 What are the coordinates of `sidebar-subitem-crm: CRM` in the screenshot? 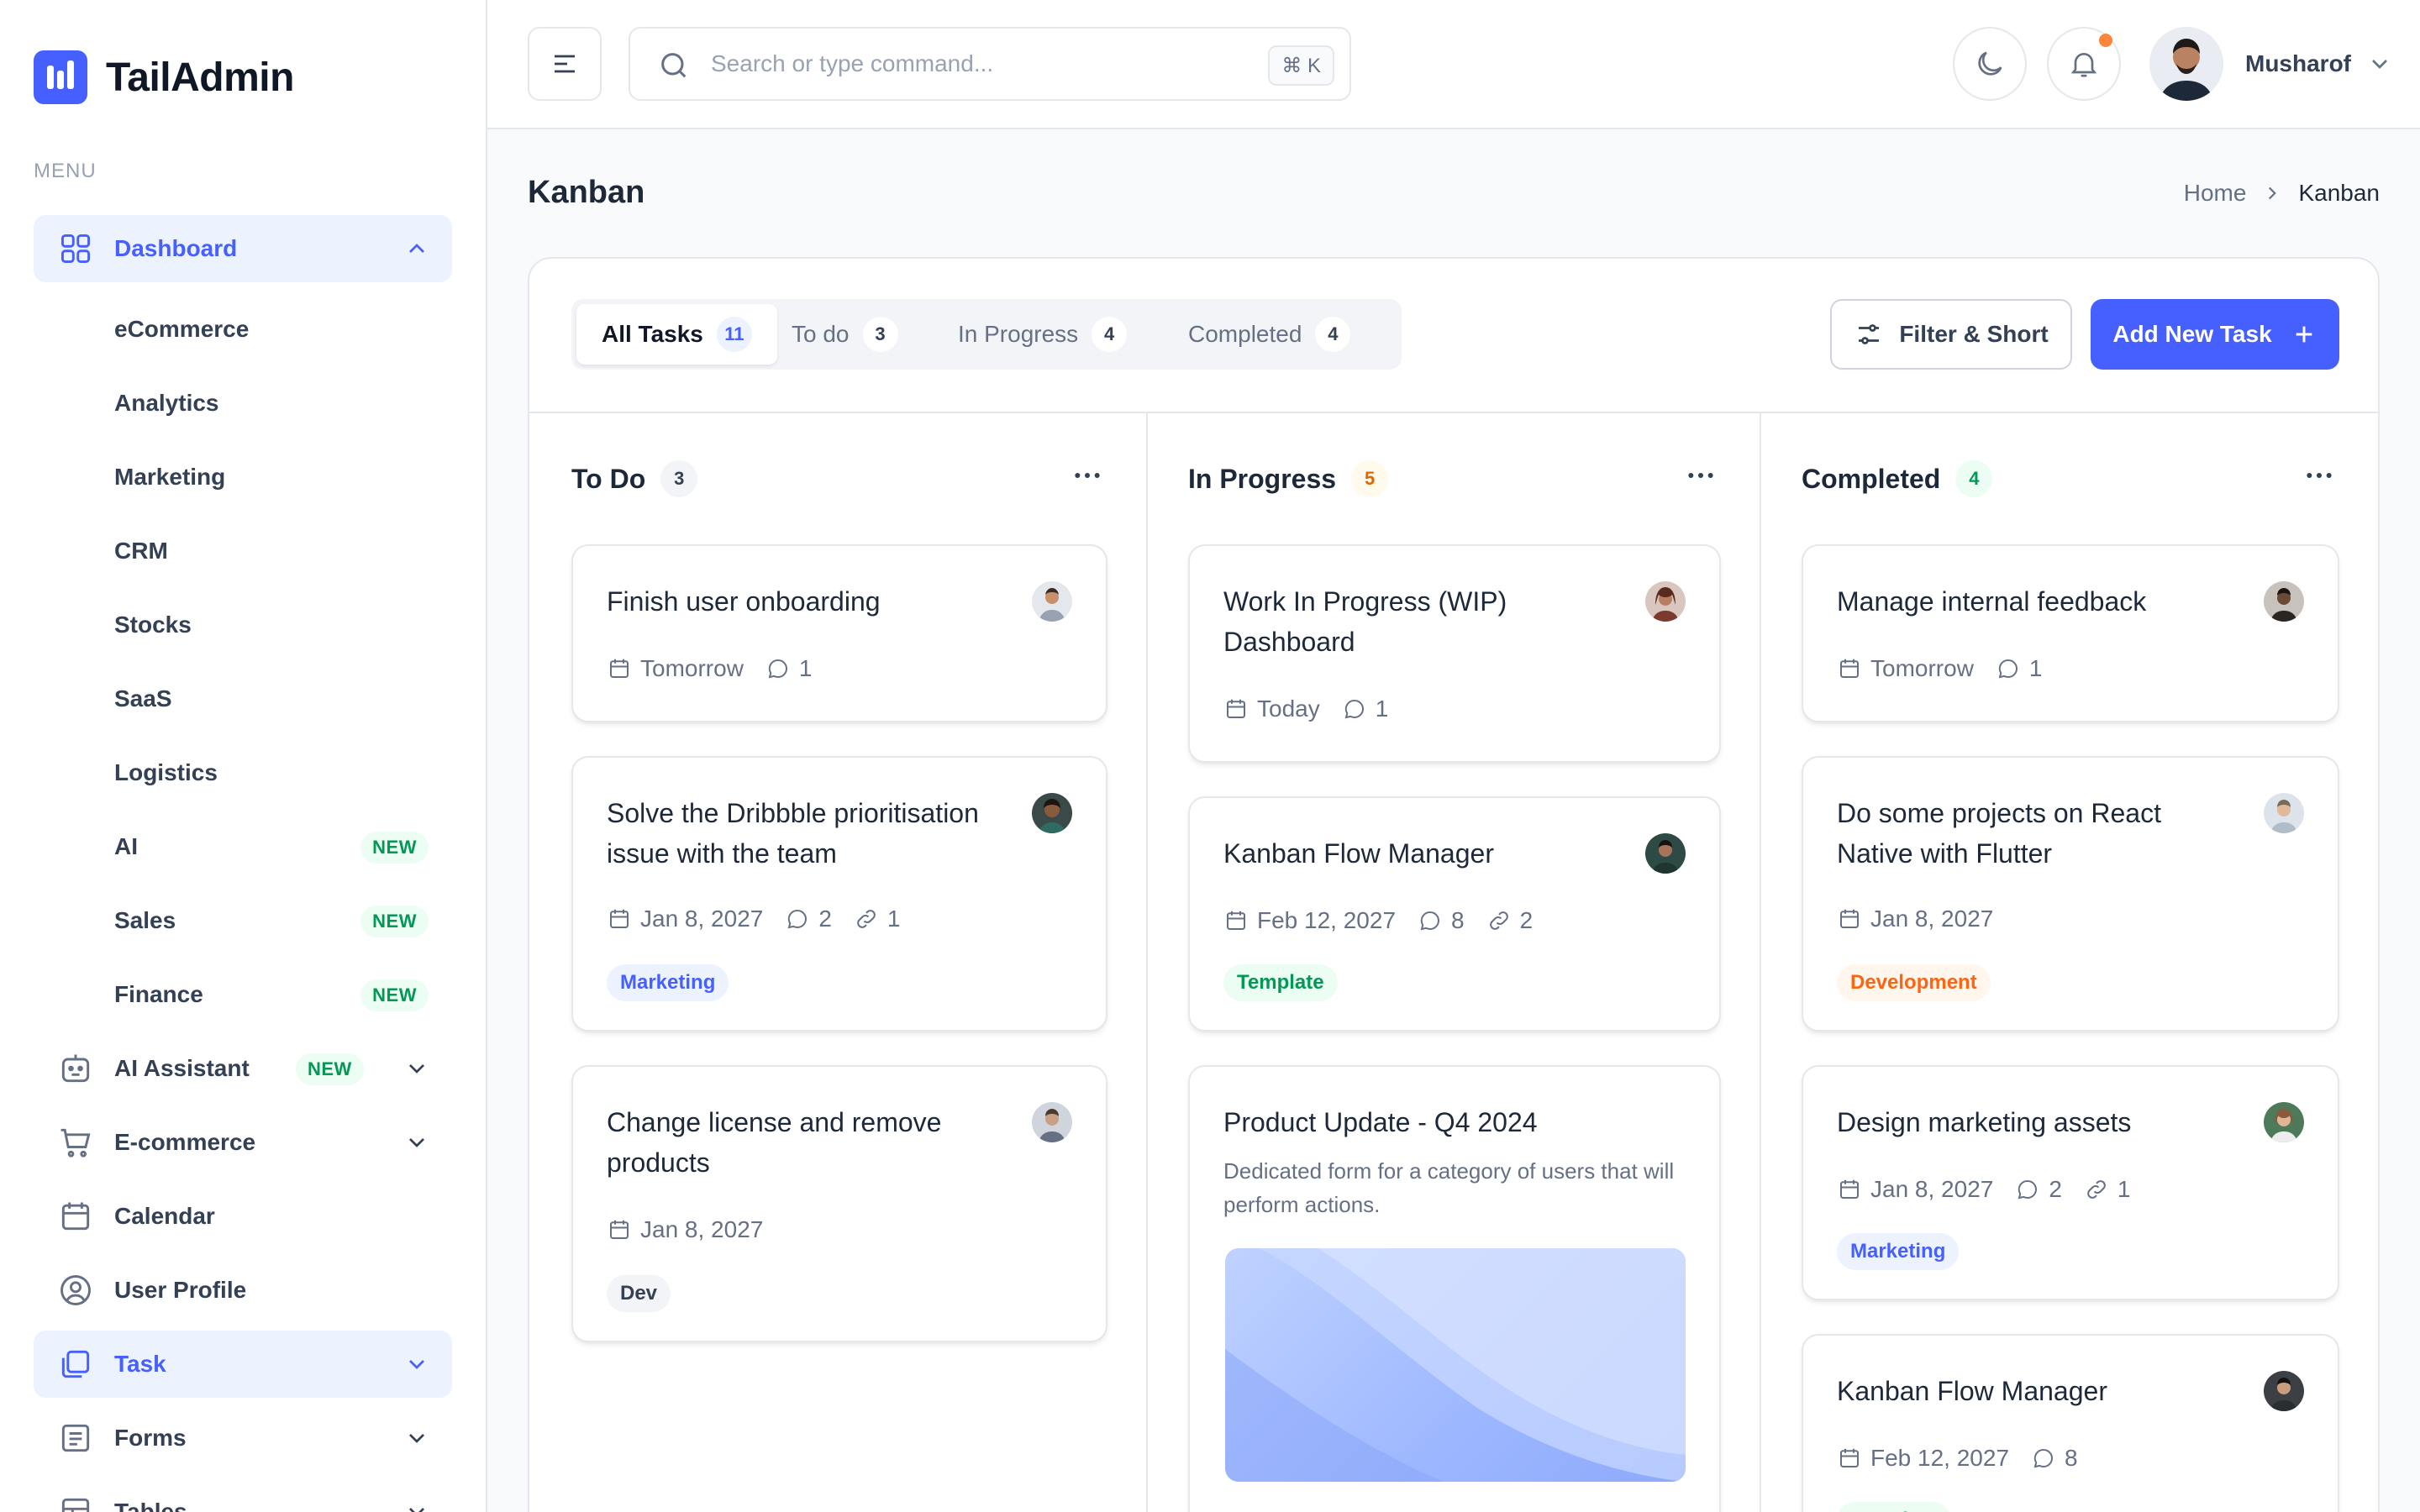 It's located at (280, 551).